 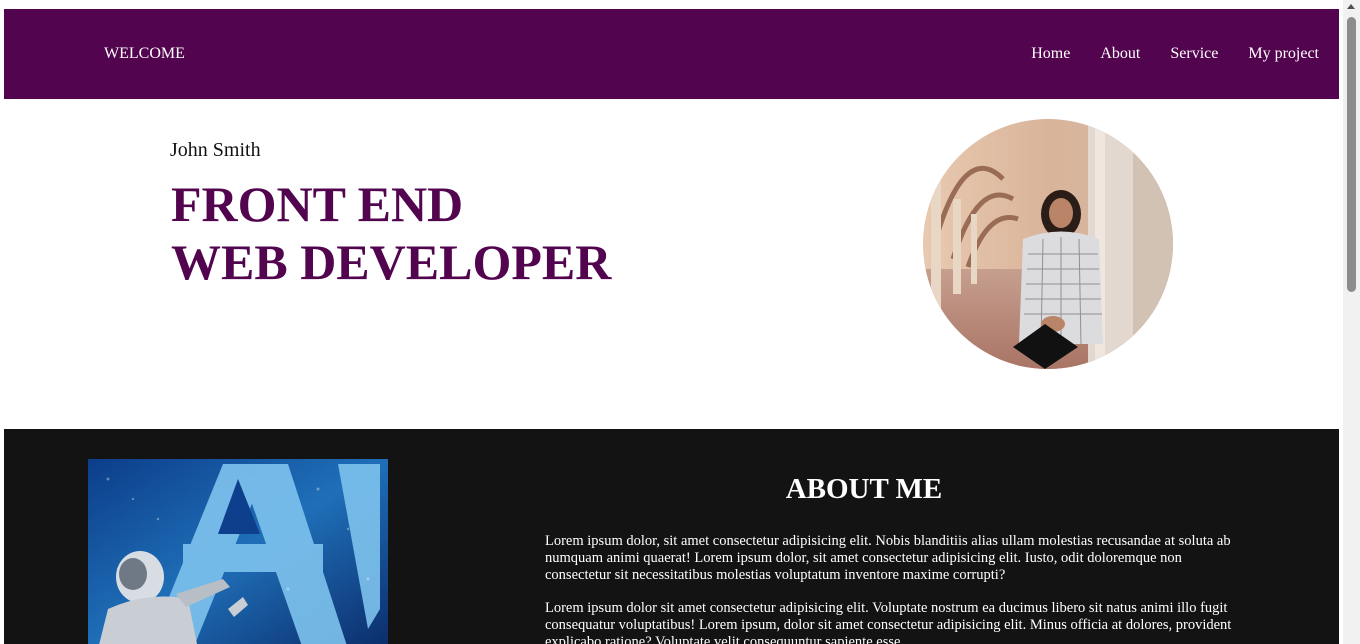 I want to click on about-title: ABOUT ME, so click(x=864, y=489).